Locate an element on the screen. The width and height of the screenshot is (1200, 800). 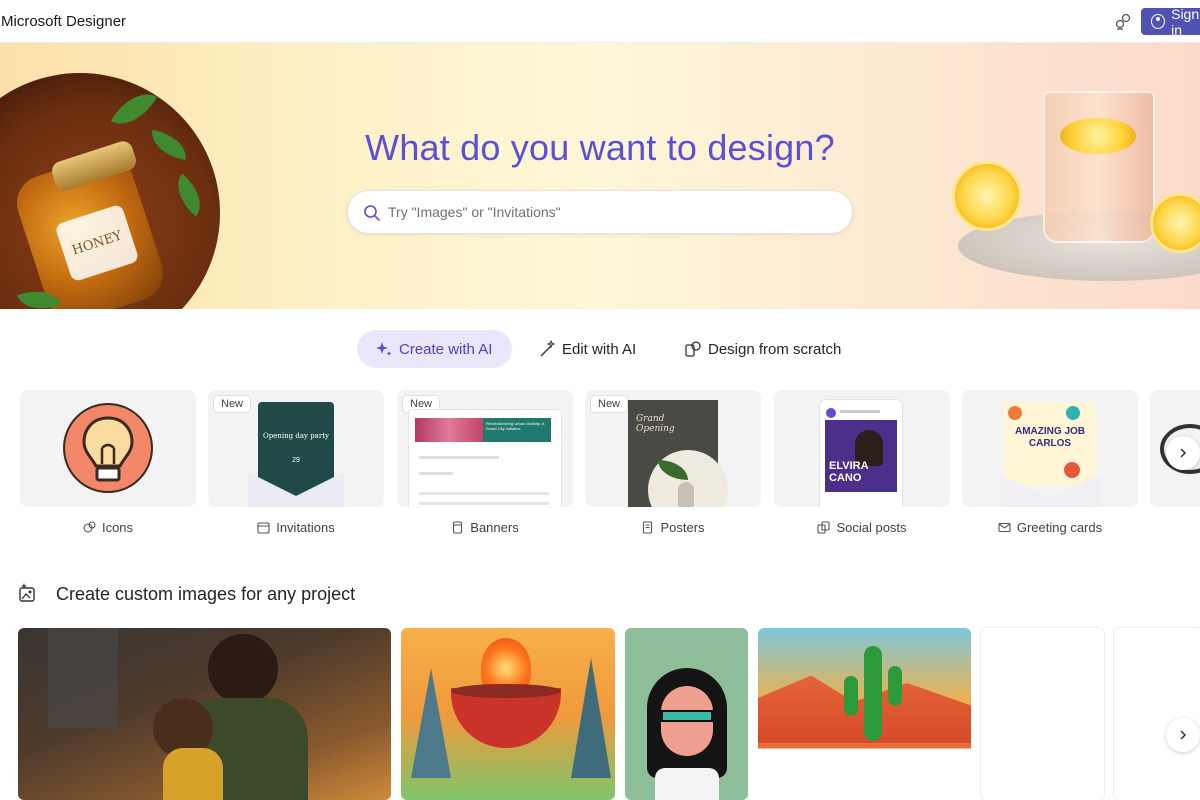
category-label-posters: Posters is located at coordinates (673, 527).